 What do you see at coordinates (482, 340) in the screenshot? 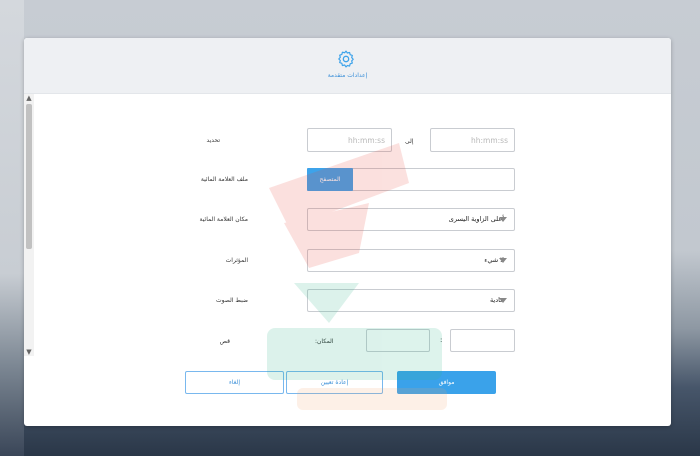
I see `crop-position-input-b` at bounding box center [482, 340].